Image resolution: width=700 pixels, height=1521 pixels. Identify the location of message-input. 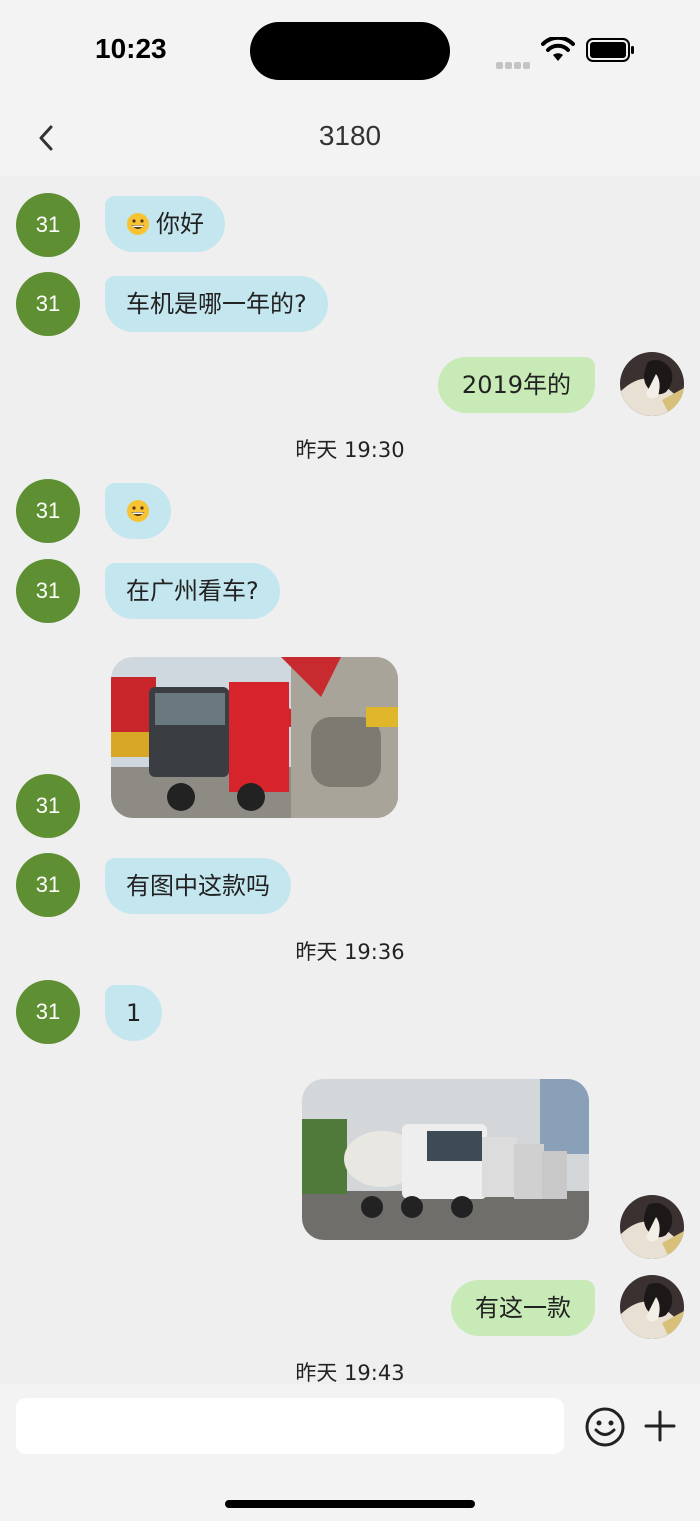
(290, 1426).